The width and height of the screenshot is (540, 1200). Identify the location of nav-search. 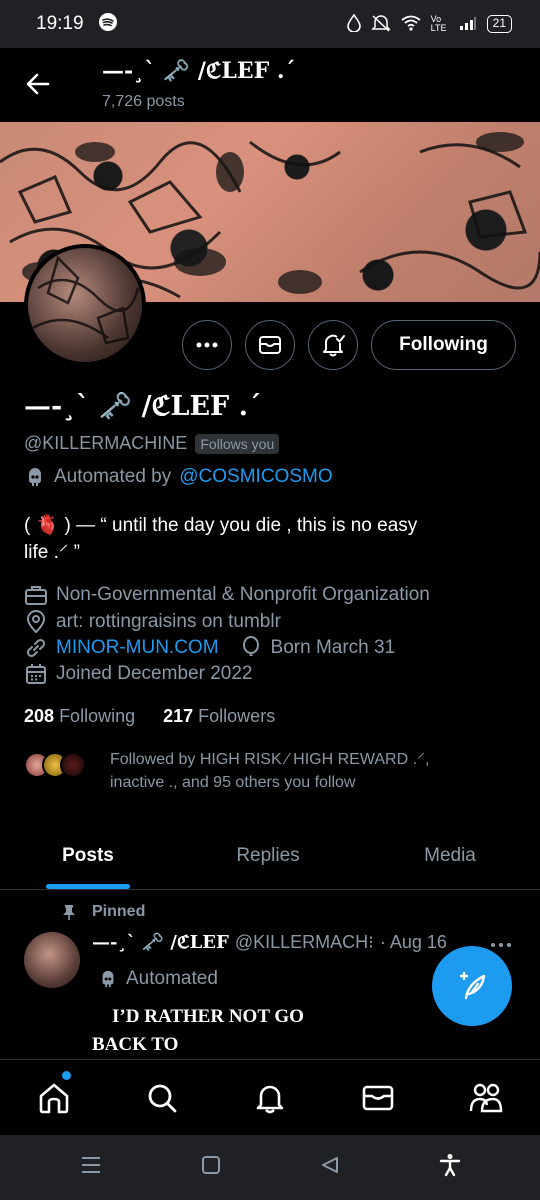
(162, 1098).